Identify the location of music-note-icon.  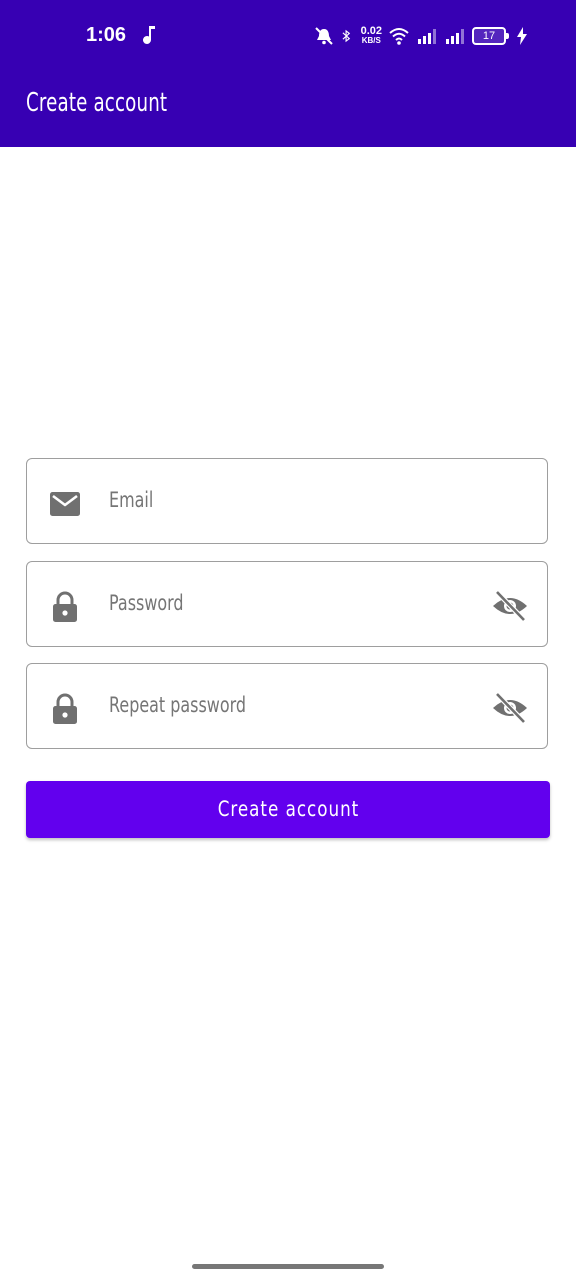
(149, 35).